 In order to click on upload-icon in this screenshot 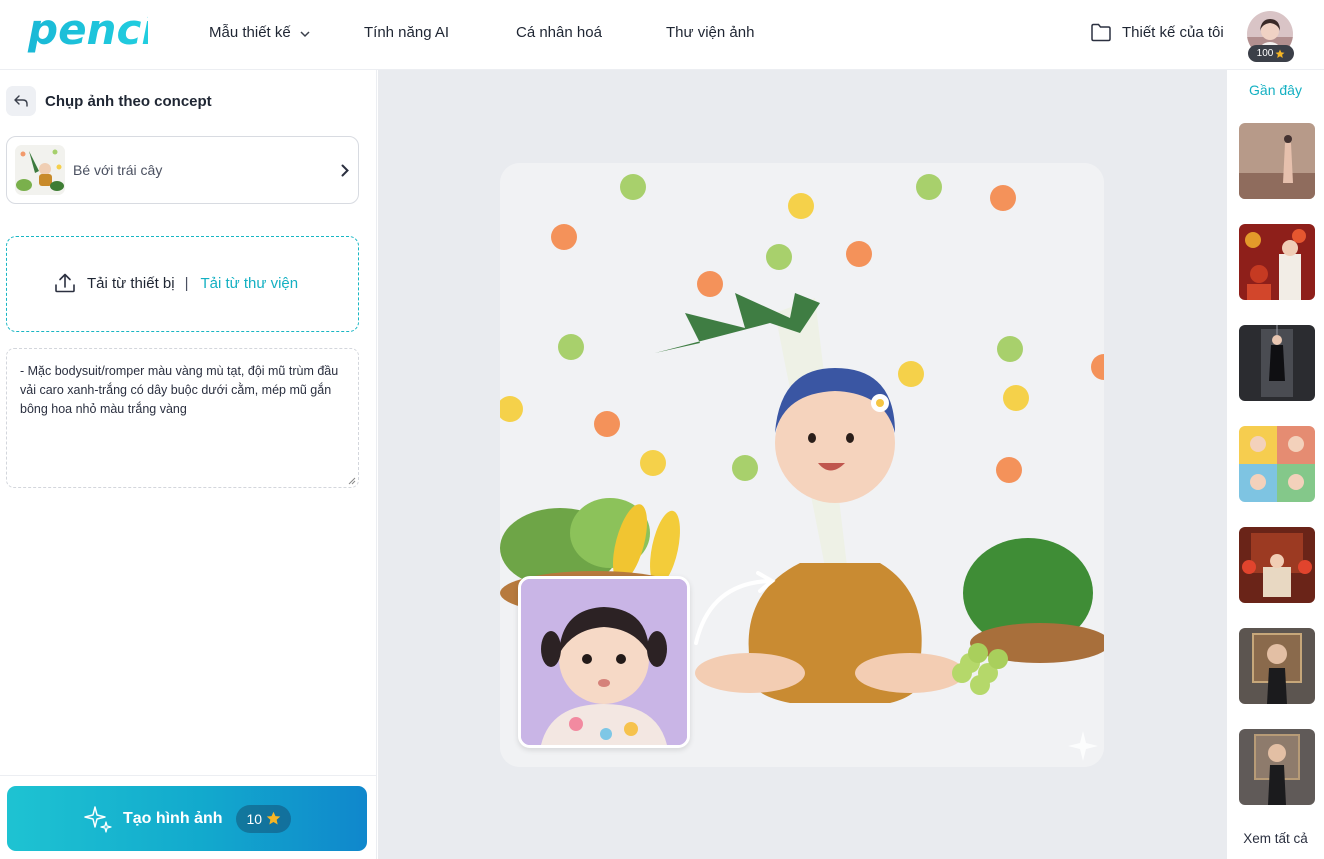, I will do `click(65, 283)`.